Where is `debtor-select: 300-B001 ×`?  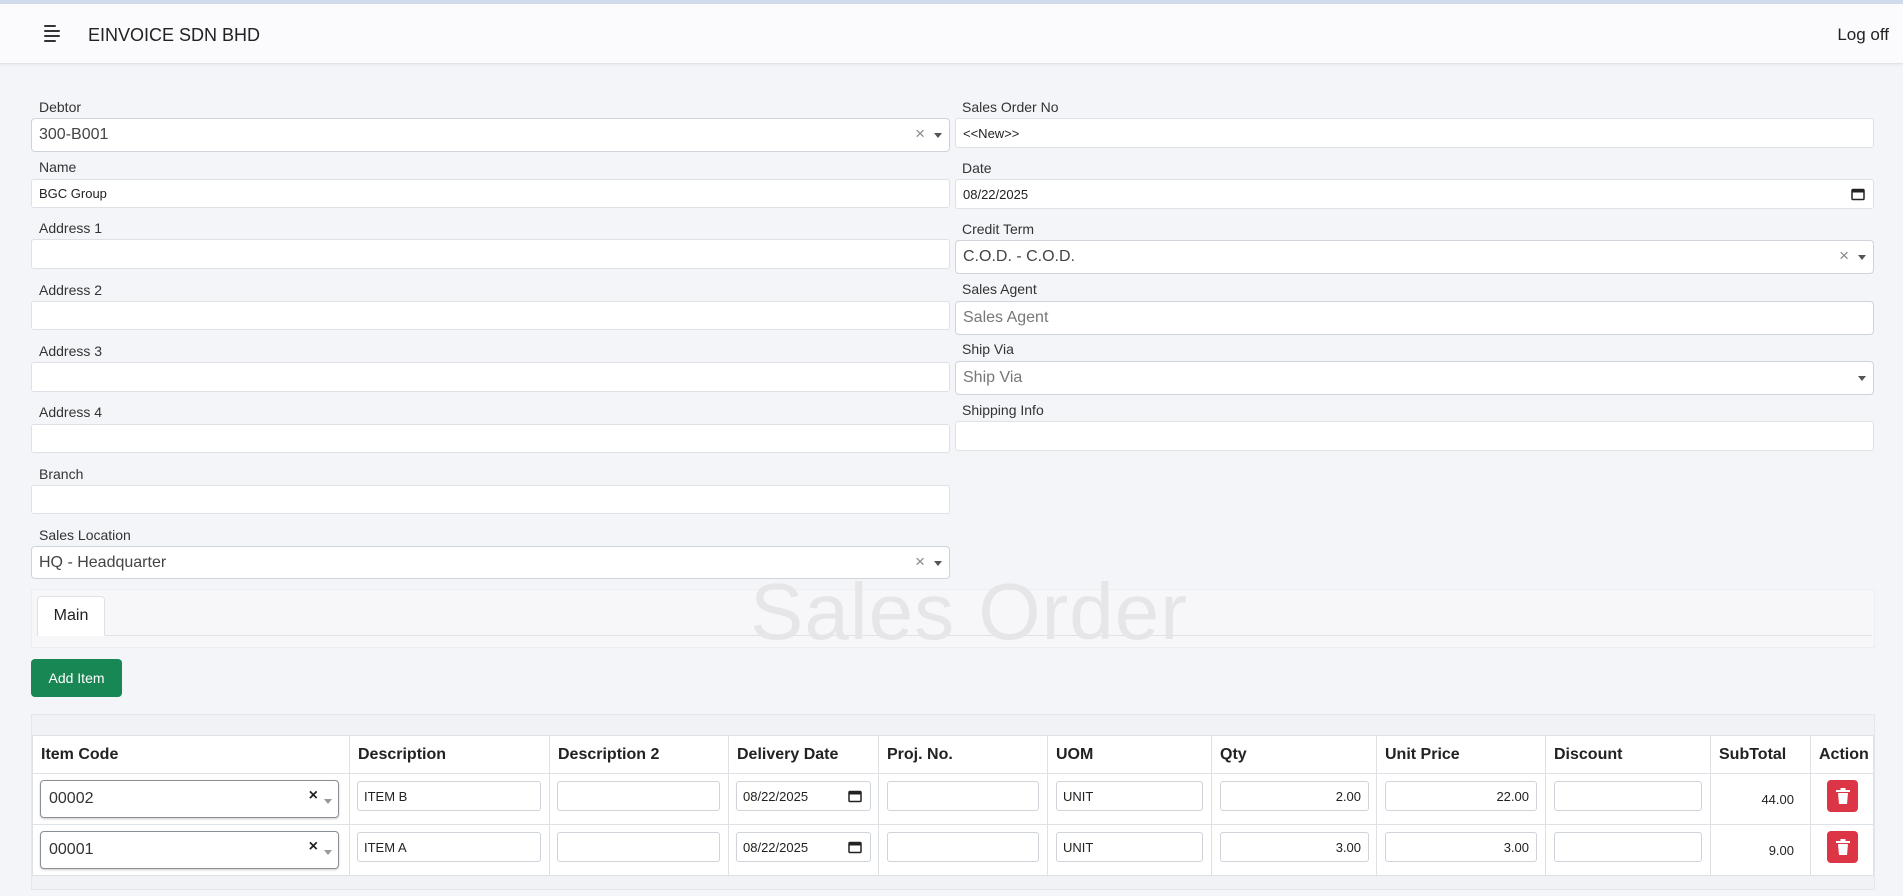
debtor-select: 300-B001 × is located at coordinates (490, 135).